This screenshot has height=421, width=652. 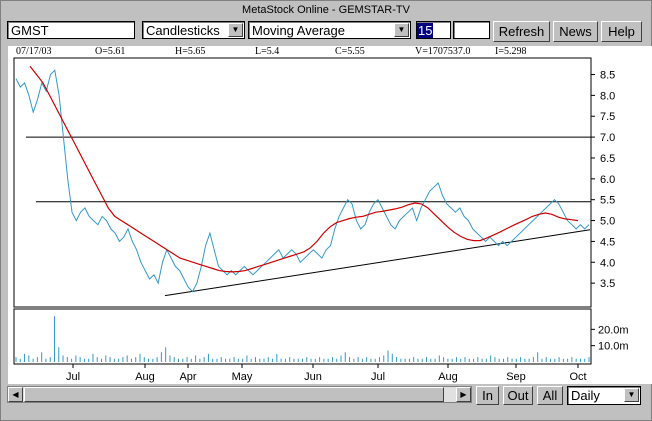 I want to click on price-axis-label: 8.5, so click(x=607, y=76).